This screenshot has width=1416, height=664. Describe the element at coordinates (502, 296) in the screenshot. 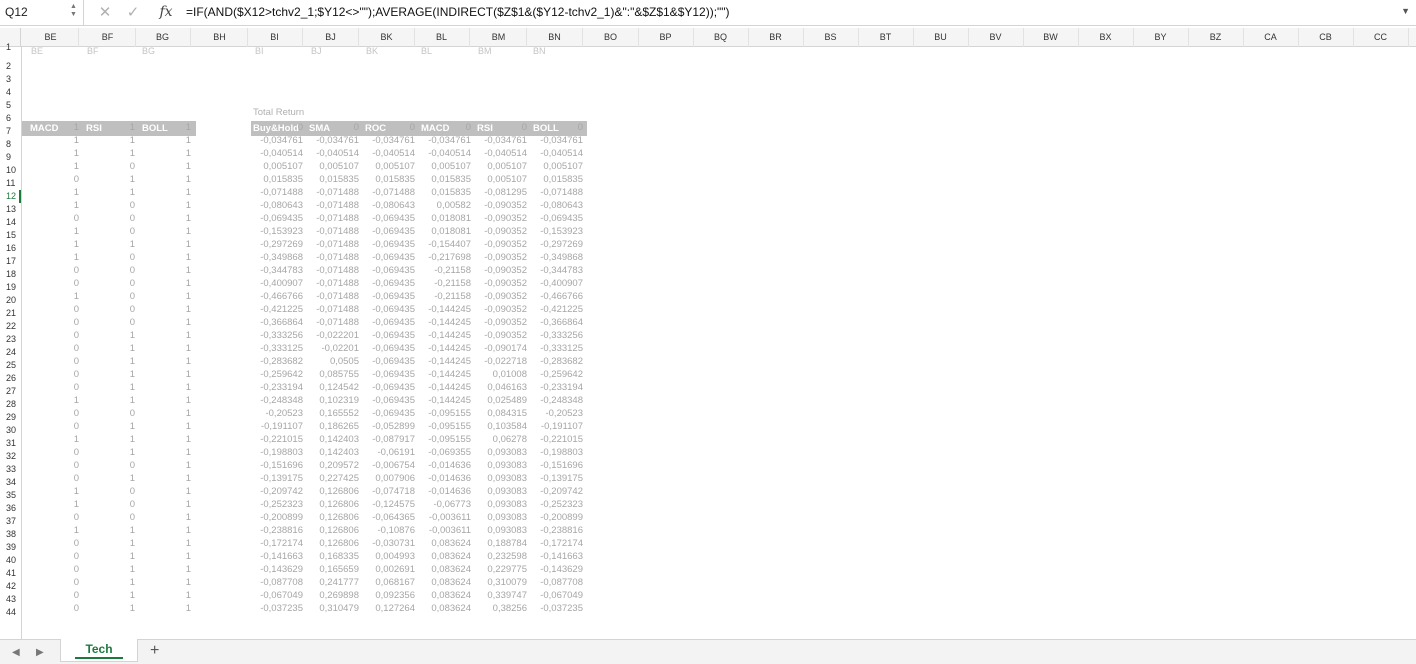

I see `return-cell: -0,090352` at that location.